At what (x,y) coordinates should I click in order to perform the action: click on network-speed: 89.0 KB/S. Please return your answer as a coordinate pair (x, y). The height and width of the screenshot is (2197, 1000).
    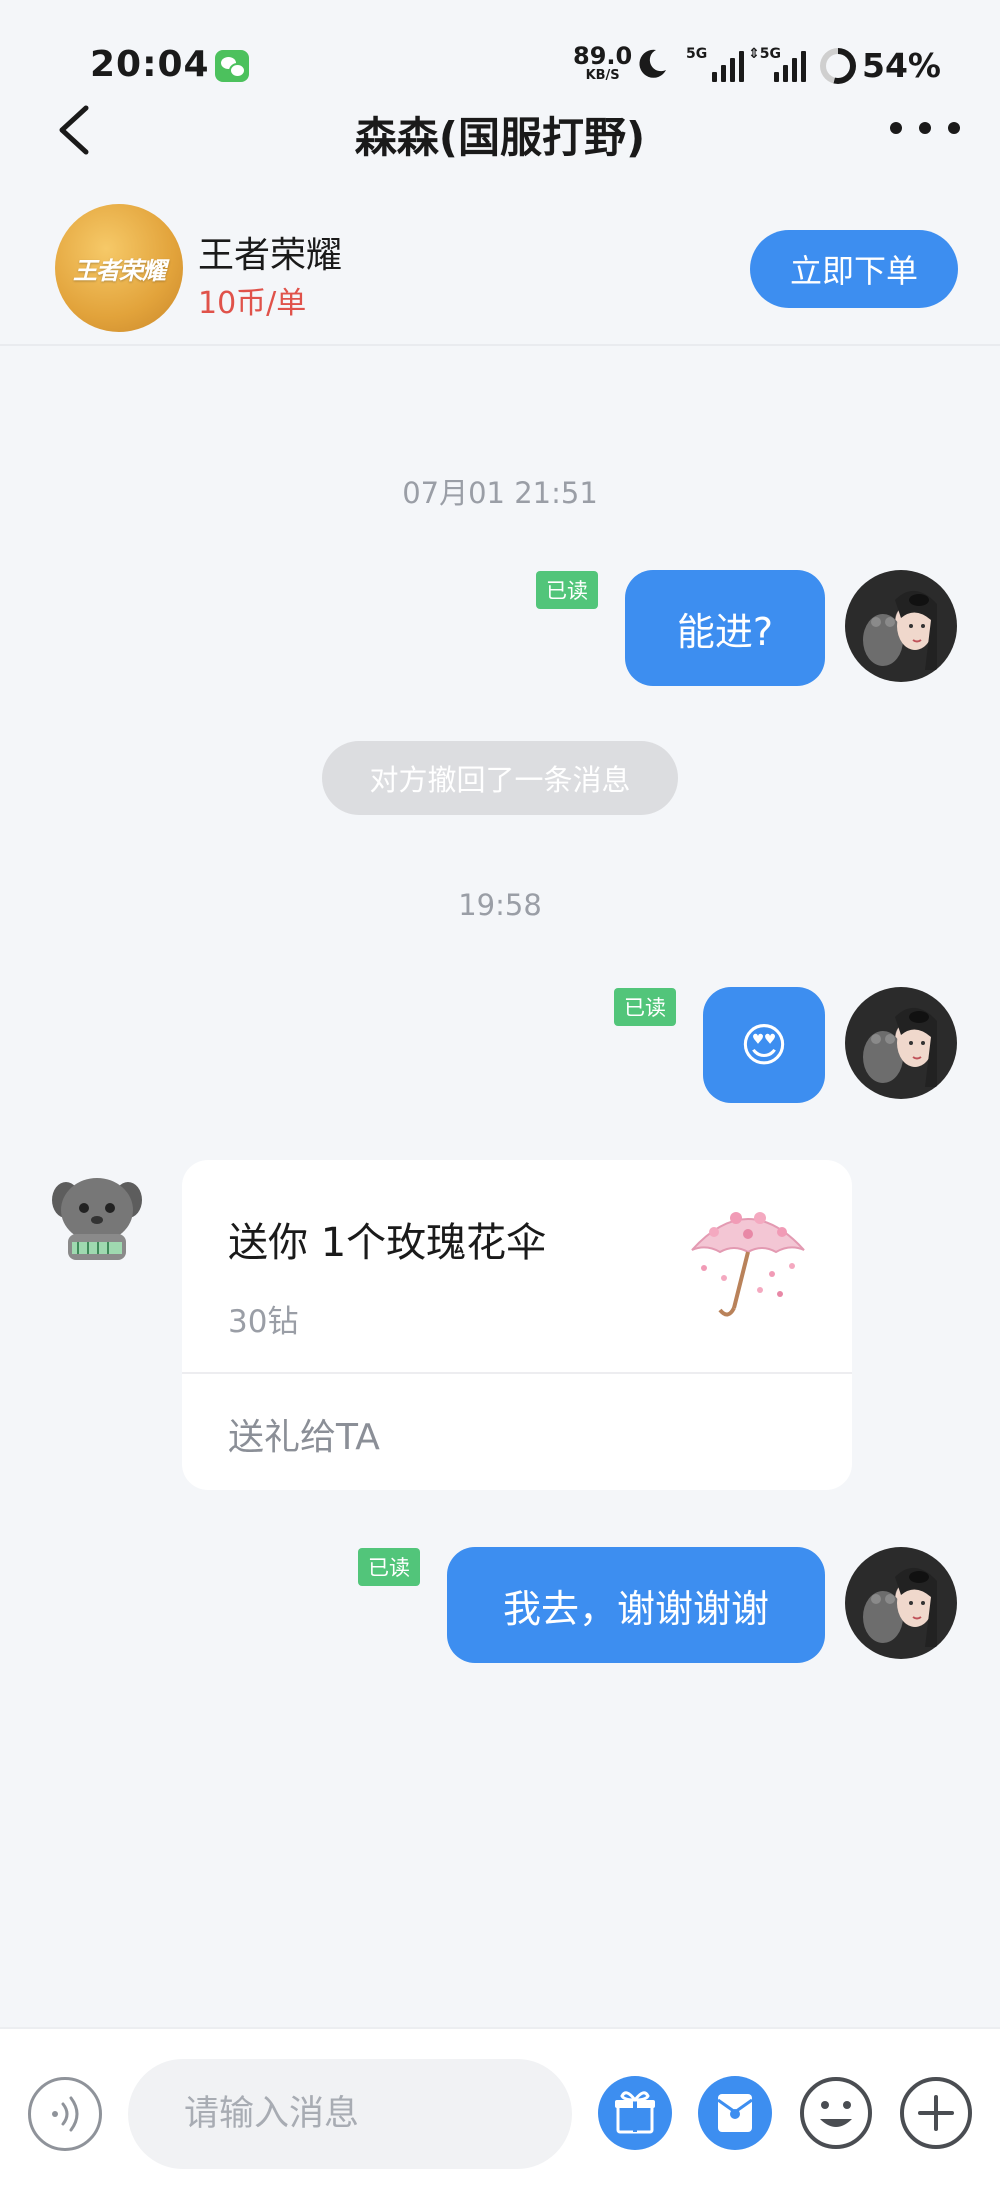
    Looking at the image, I should click on (602, 63).